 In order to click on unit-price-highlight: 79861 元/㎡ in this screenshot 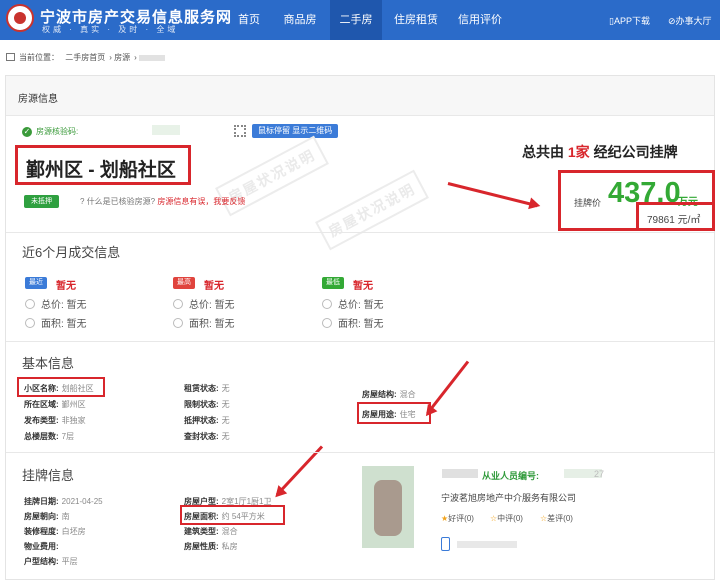, I will do `click(675, 216)`.